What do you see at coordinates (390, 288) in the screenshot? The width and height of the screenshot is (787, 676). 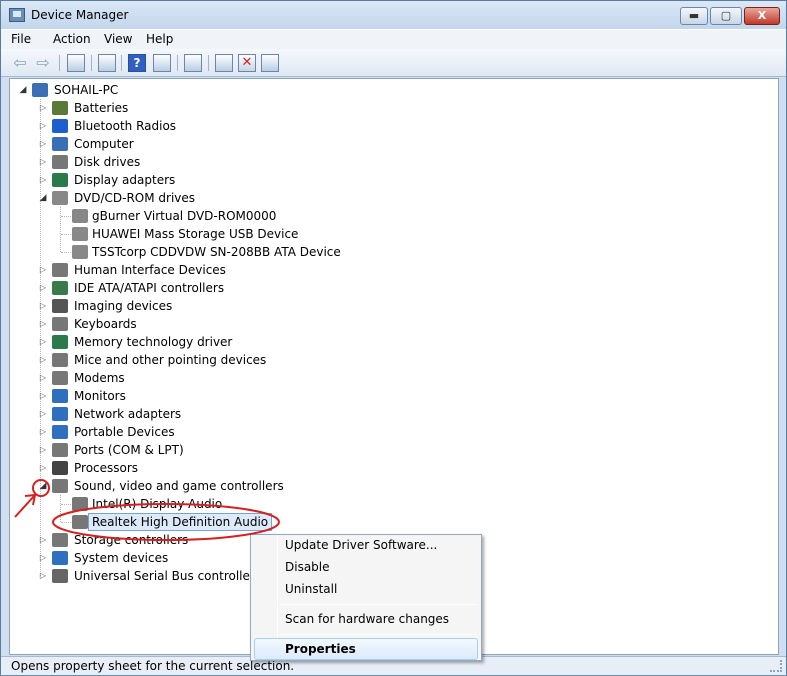 I see `tree-category: ▷ IDE ATA/ATAPI controllers` at bounding box center [390, 288].